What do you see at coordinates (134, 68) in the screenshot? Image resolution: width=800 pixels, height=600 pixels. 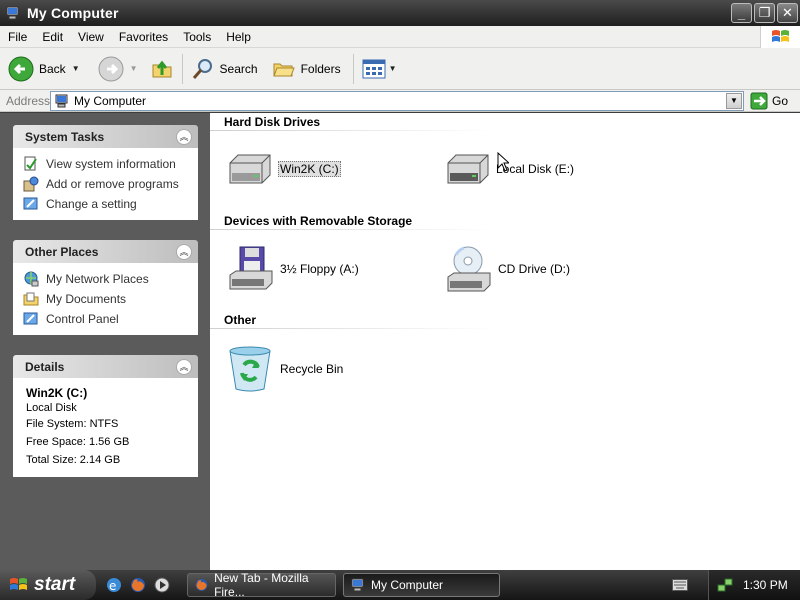 I see `forward-dropdown-icon: ▼` at bounding box center [134, 68].